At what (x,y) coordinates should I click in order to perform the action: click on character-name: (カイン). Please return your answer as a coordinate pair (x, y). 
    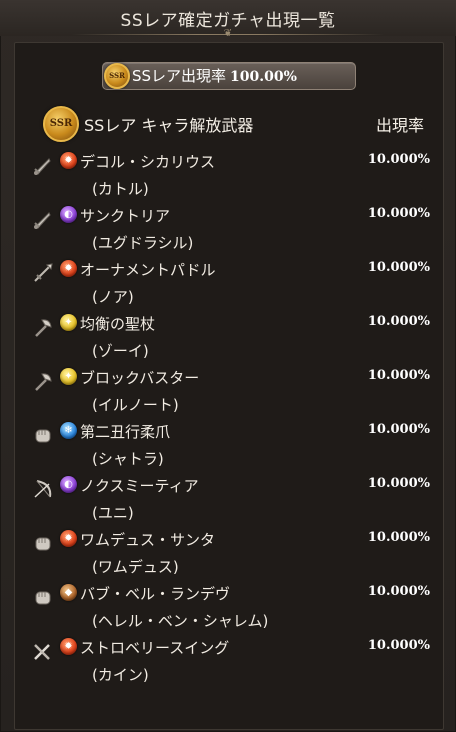
    Looking at the image, I should click on (120, 675).